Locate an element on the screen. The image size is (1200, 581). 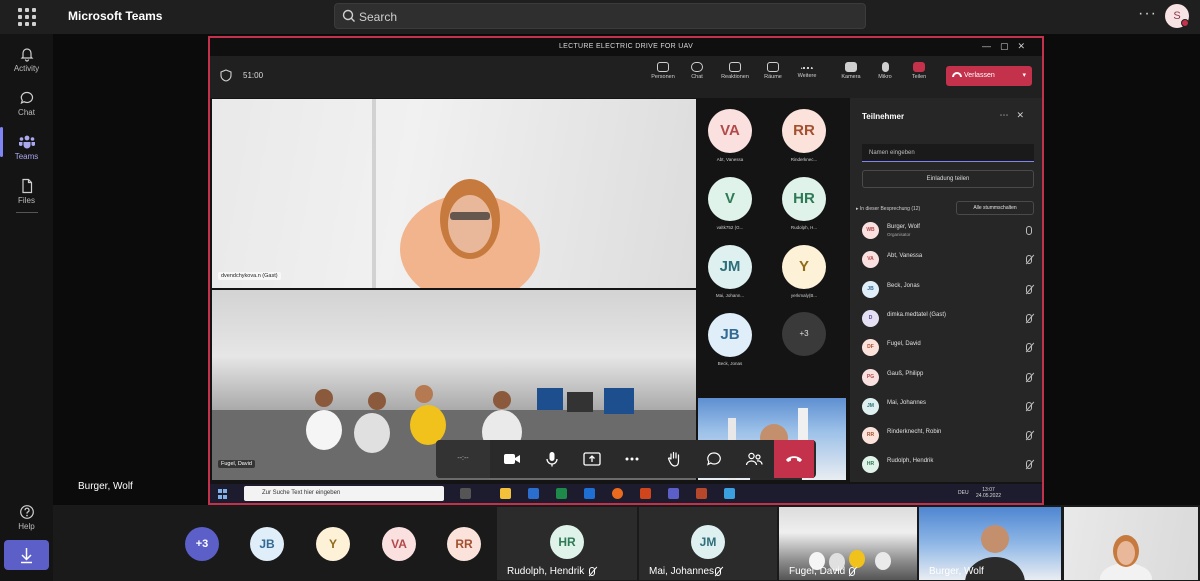
video-tile-name: Fugel, David is located at coordinates (236, 464).